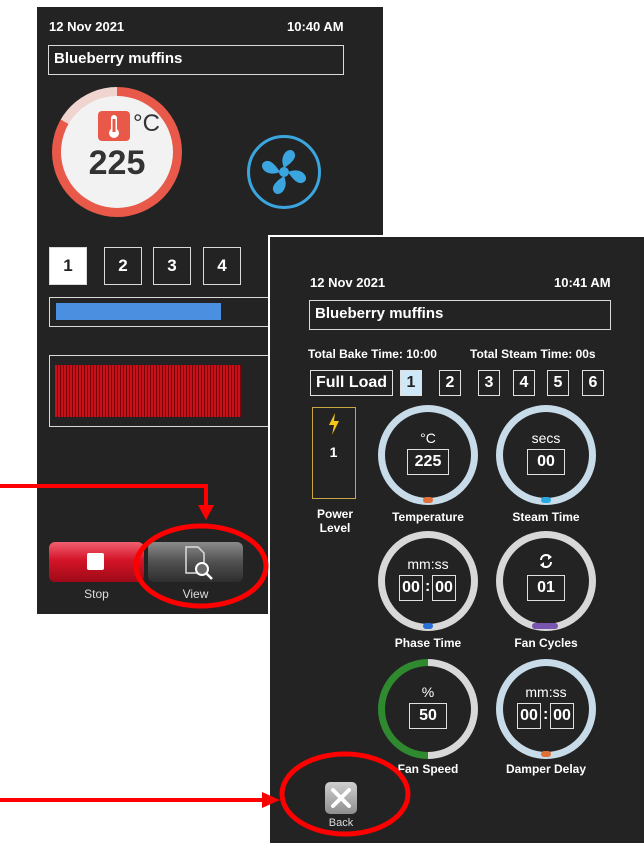 This screenshot has height=843, width=644. I want to click on fan-speed-value: 50, so click(428, 716).